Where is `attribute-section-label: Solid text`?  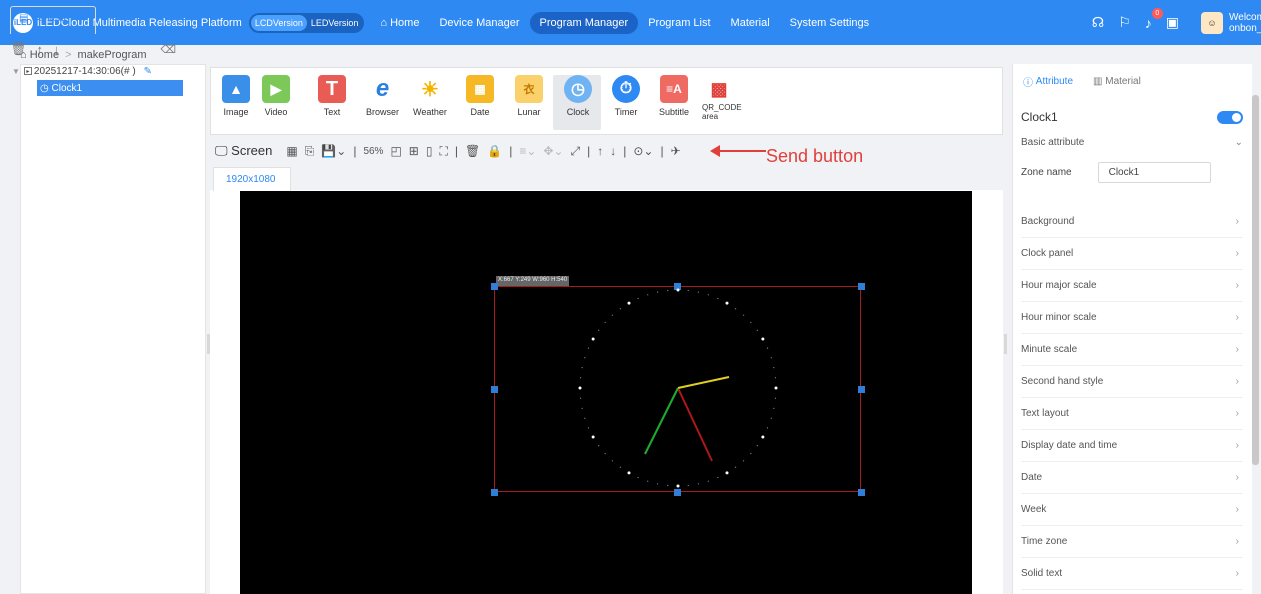 attribute-section-label: Solid text is located at coordinates (1042, 573).